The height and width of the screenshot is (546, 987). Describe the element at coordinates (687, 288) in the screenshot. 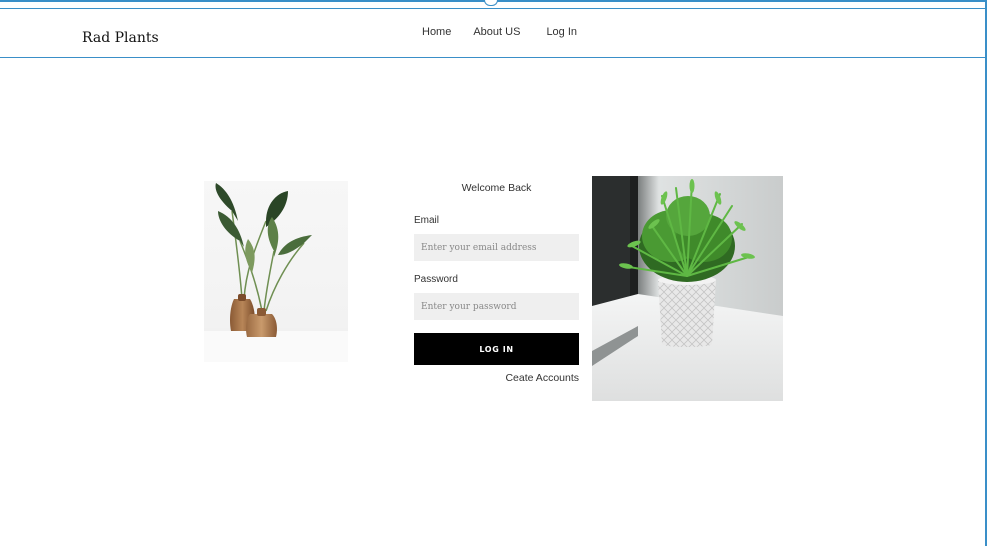

I see `potted-plant-window-image` at that location.